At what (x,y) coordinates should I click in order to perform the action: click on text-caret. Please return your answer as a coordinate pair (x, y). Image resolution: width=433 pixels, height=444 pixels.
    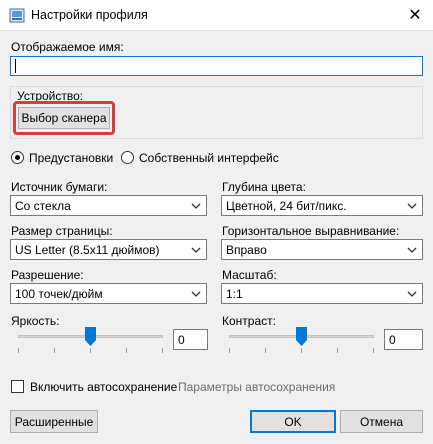
    Looking at the image, I should click on (15, 66).